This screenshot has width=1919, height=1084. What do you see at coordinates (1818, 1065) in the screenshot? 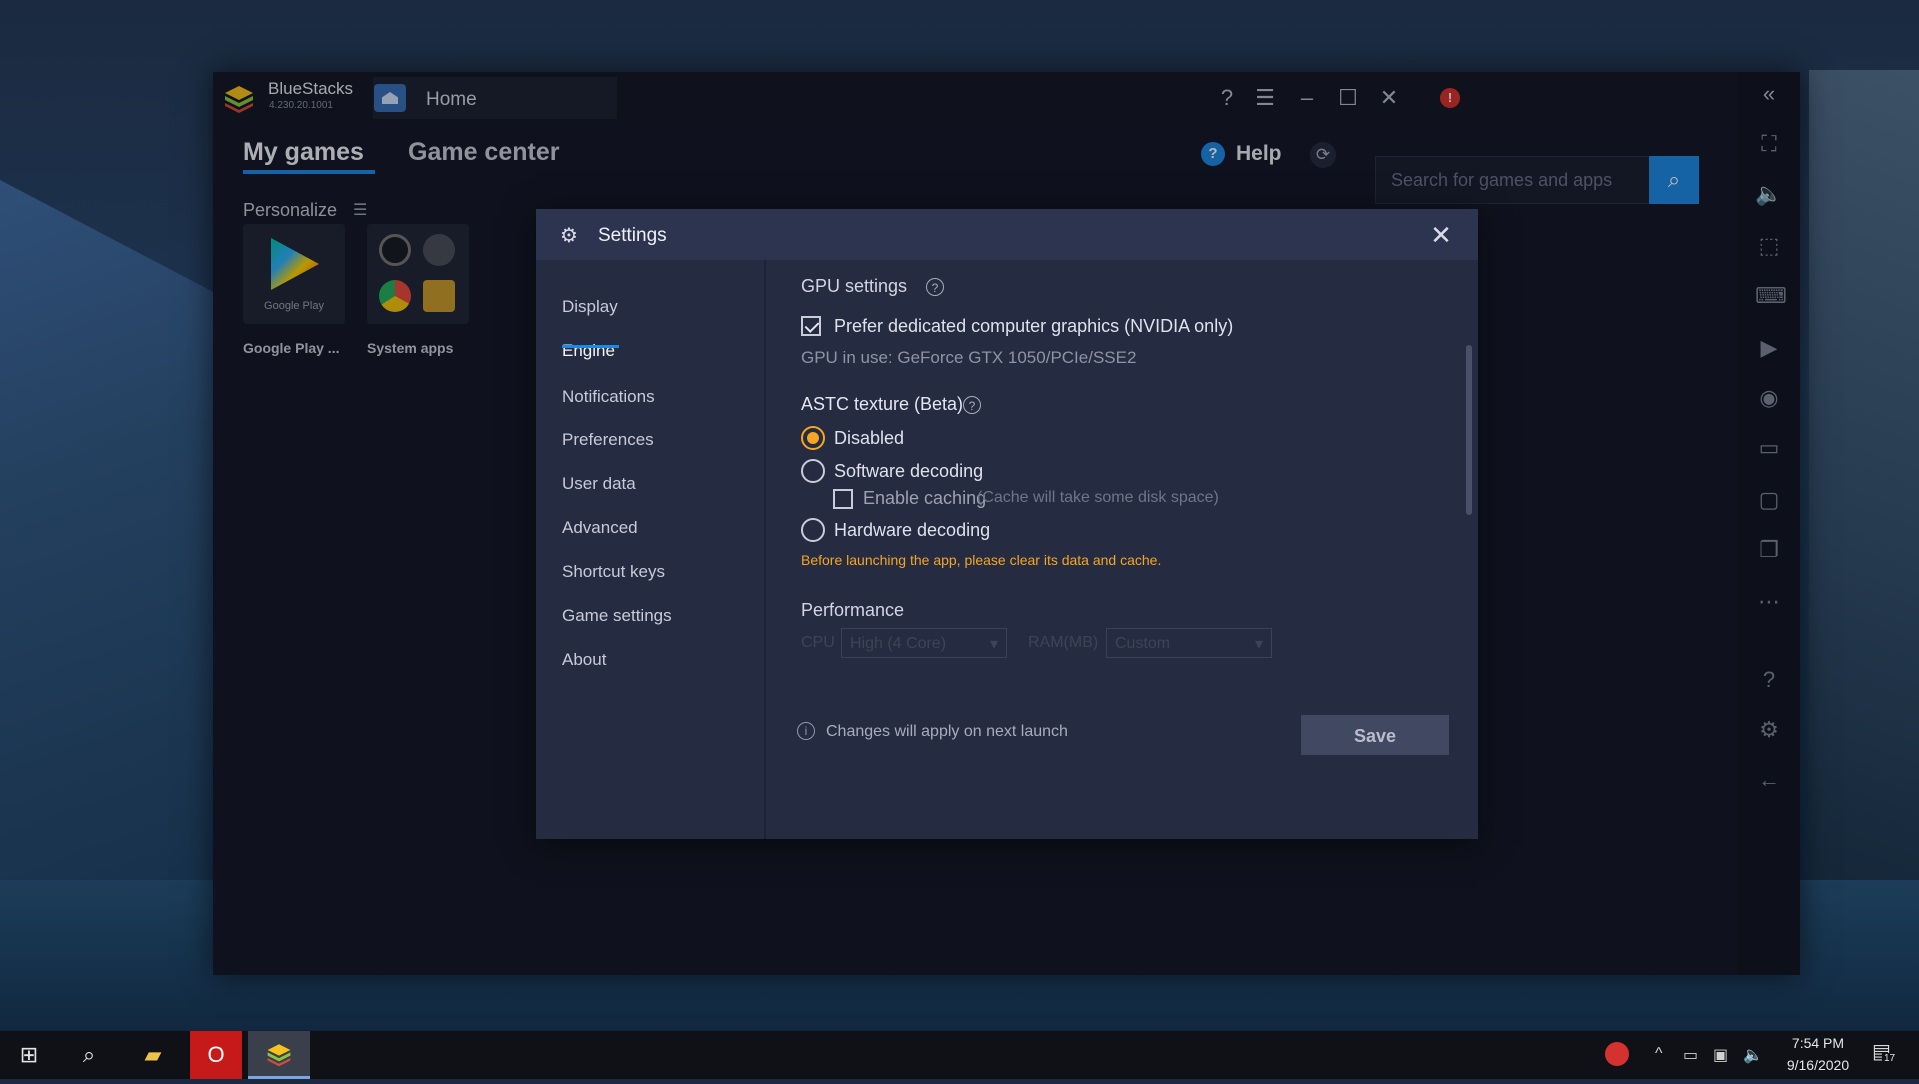
I see `clock-date: 9/16/2020` at bounding box center [1818, 1065].